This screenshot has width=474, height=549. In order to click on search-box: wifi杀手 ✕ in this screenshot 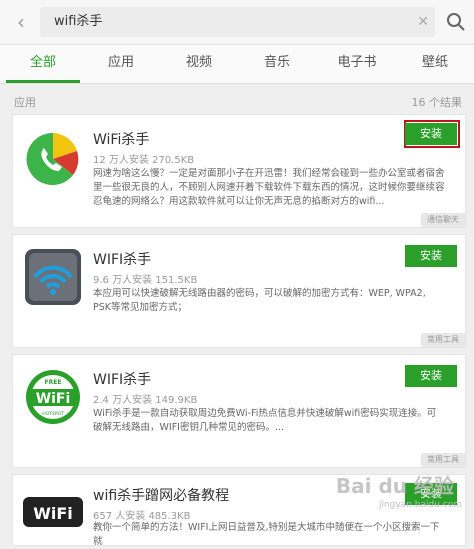, I will do `click(237, 22)`.